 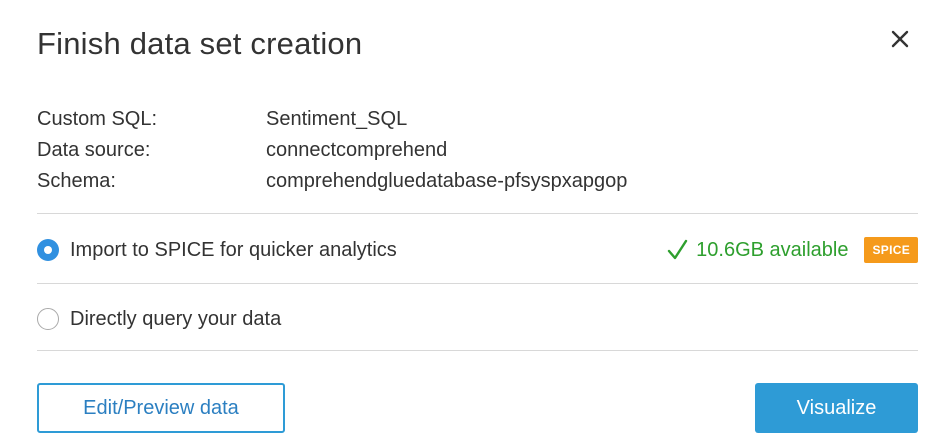 What do you see at coordinates (477, 283) in the screenshot?
I see `divider-middle` at bounding box center [477, 283].